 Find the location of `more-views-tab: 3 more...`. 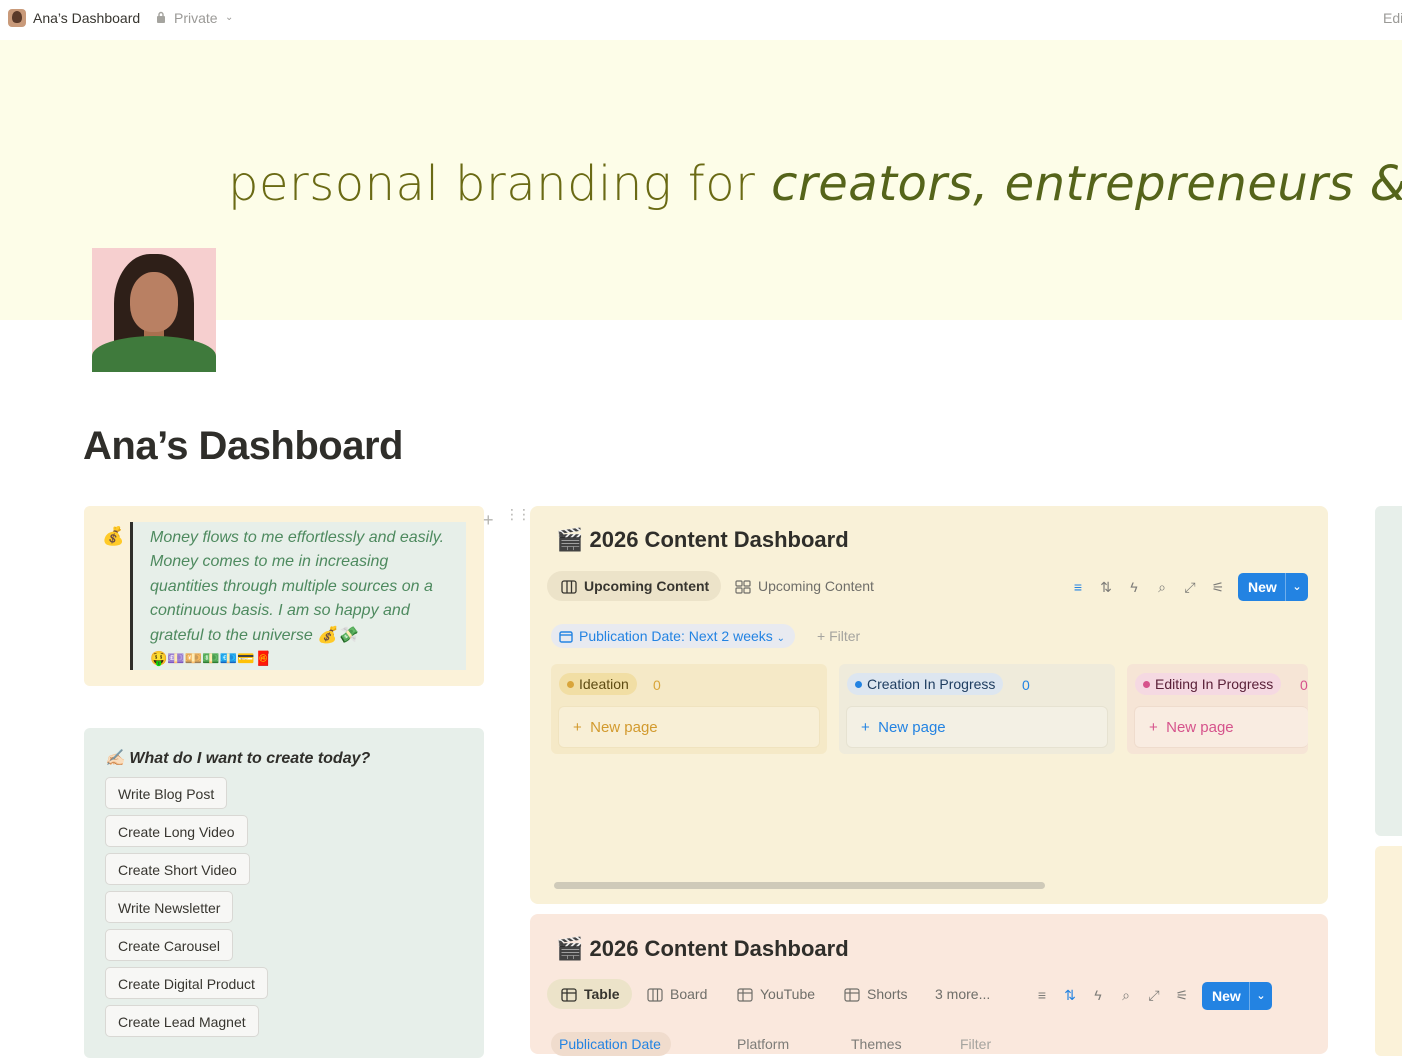

more-views-tab: 3 more... is located at coordinates (962, 994).